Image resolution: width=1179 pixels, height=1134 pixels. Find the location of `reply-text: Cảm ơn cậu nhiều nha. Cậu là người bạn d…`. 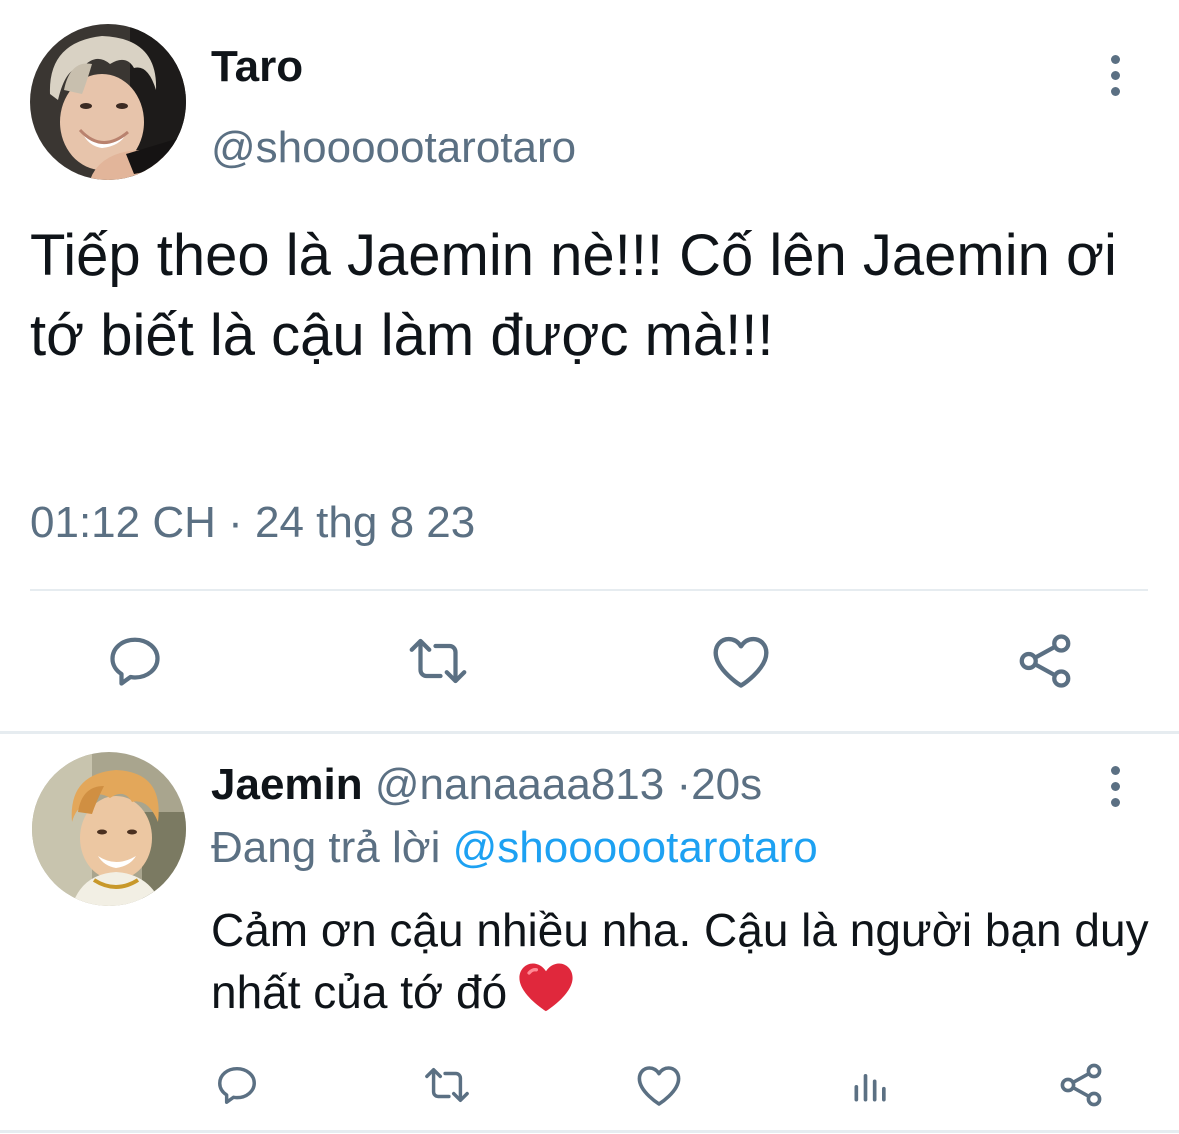

reply-text: Cảm ơn cậu nhiều nha. Cậu là người bạn d… is located at coordinates (681, 964).